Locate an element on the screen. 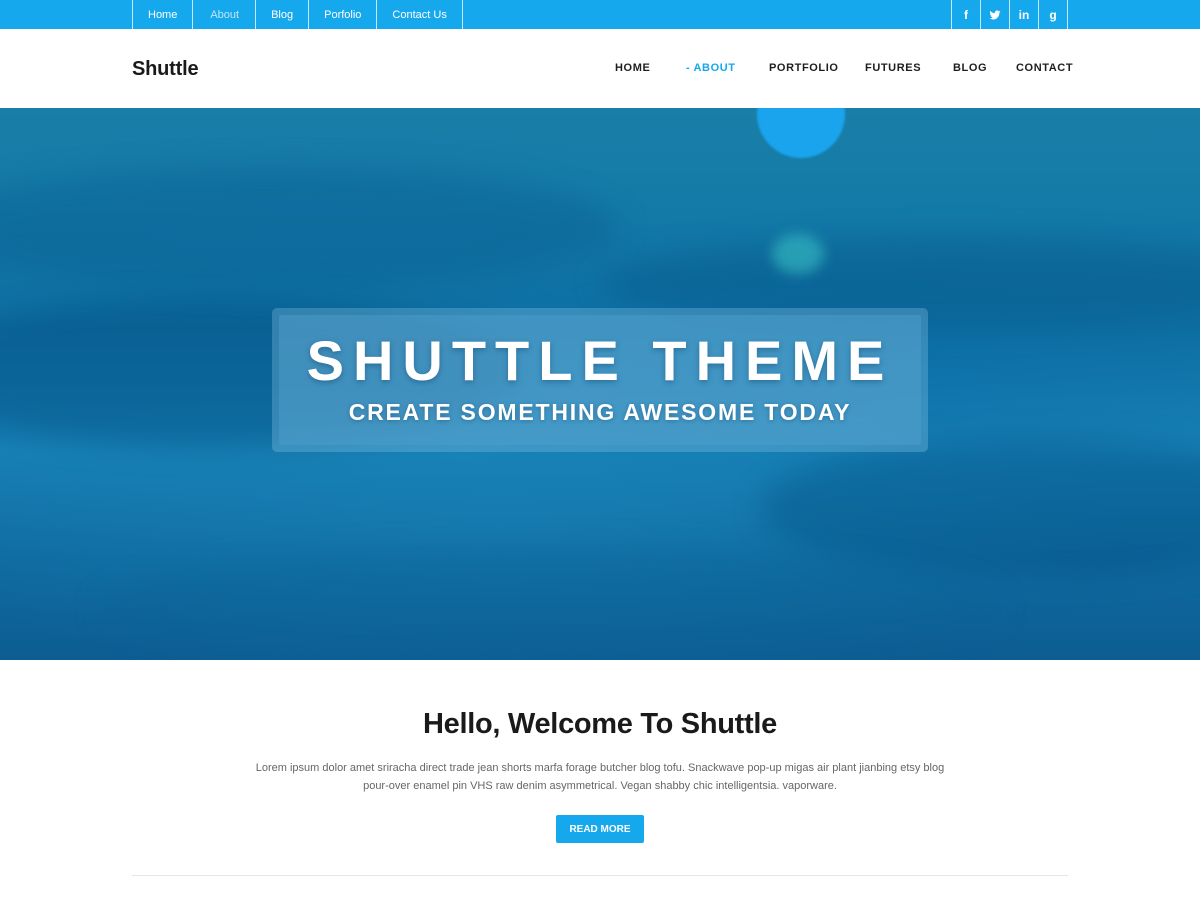  hero-sun-shape is located at coordinates (801, 133).